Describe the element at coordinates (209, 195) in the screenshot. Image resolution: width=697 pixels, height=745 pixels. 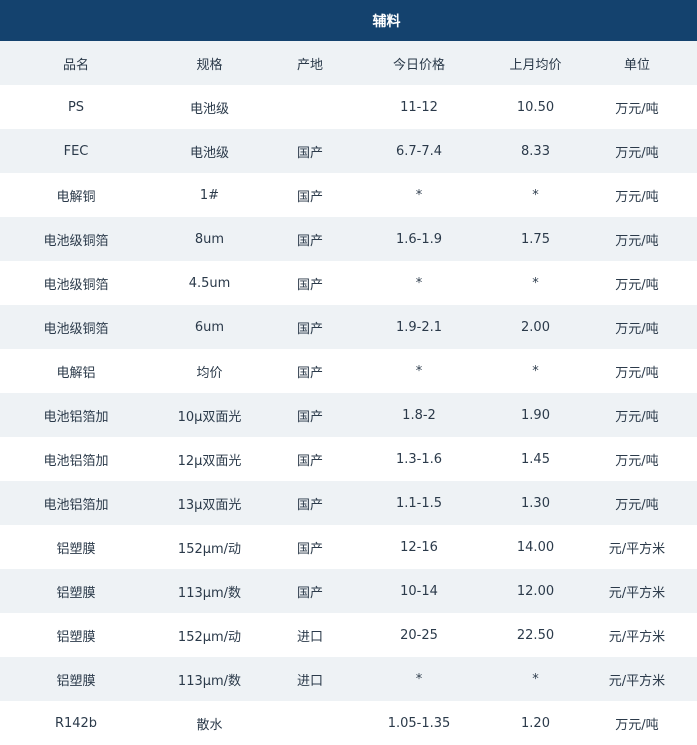
I see `cell-spec: 1#` at that location.